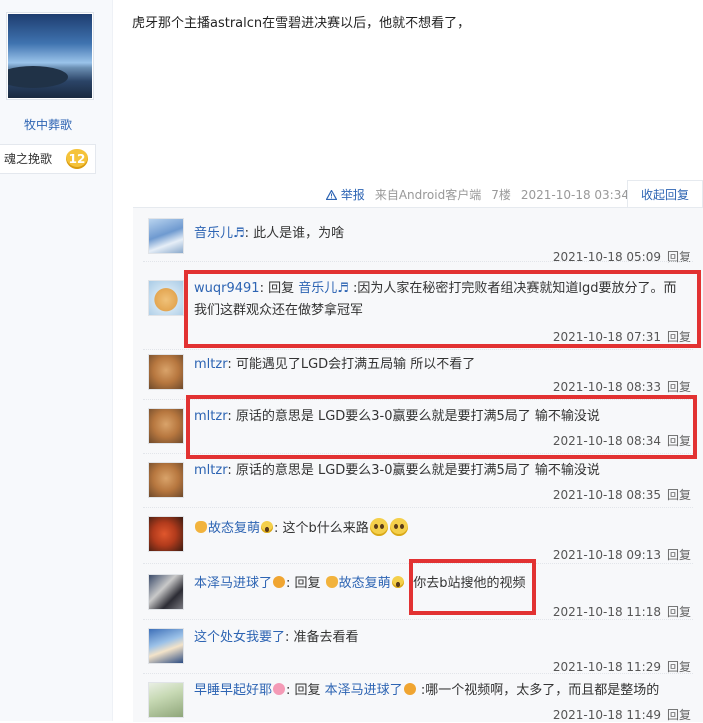  Describe the element at coordinates (606, 495) in the screenshot. I see `reply-time: 2021-10-18 08:35` at that location.